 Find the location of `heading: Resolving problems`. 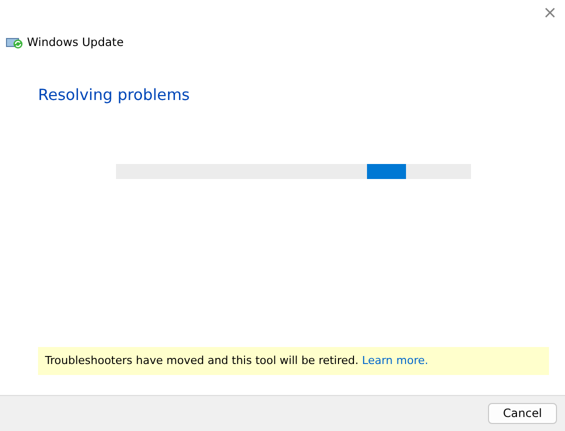

heading: Resolving problems is located at coordinates (114, 95).